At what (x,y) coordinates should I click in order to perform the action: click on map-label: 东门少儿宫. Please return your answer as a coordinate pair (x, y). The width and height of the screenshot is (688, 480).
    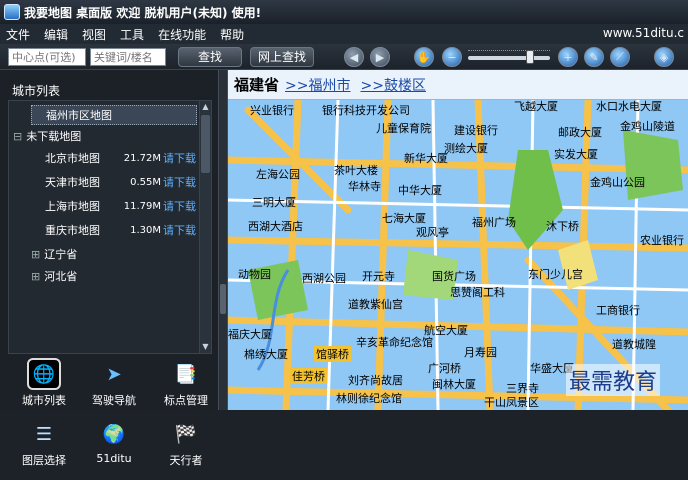
    Looking at the image, I should click on (555, 274).